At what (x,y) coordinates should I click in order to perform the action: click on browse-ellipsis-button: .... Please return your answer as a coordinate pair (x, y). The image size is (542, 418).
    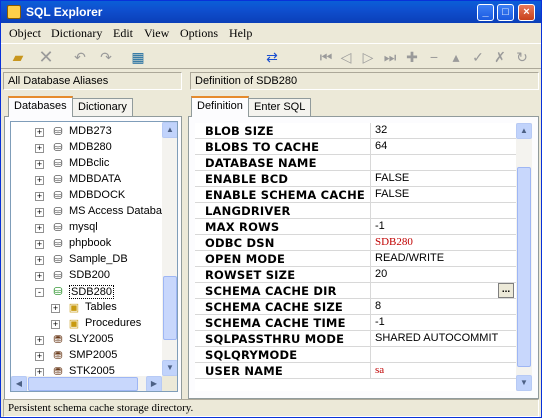
    Looking at the image, I should click on (506, 290).